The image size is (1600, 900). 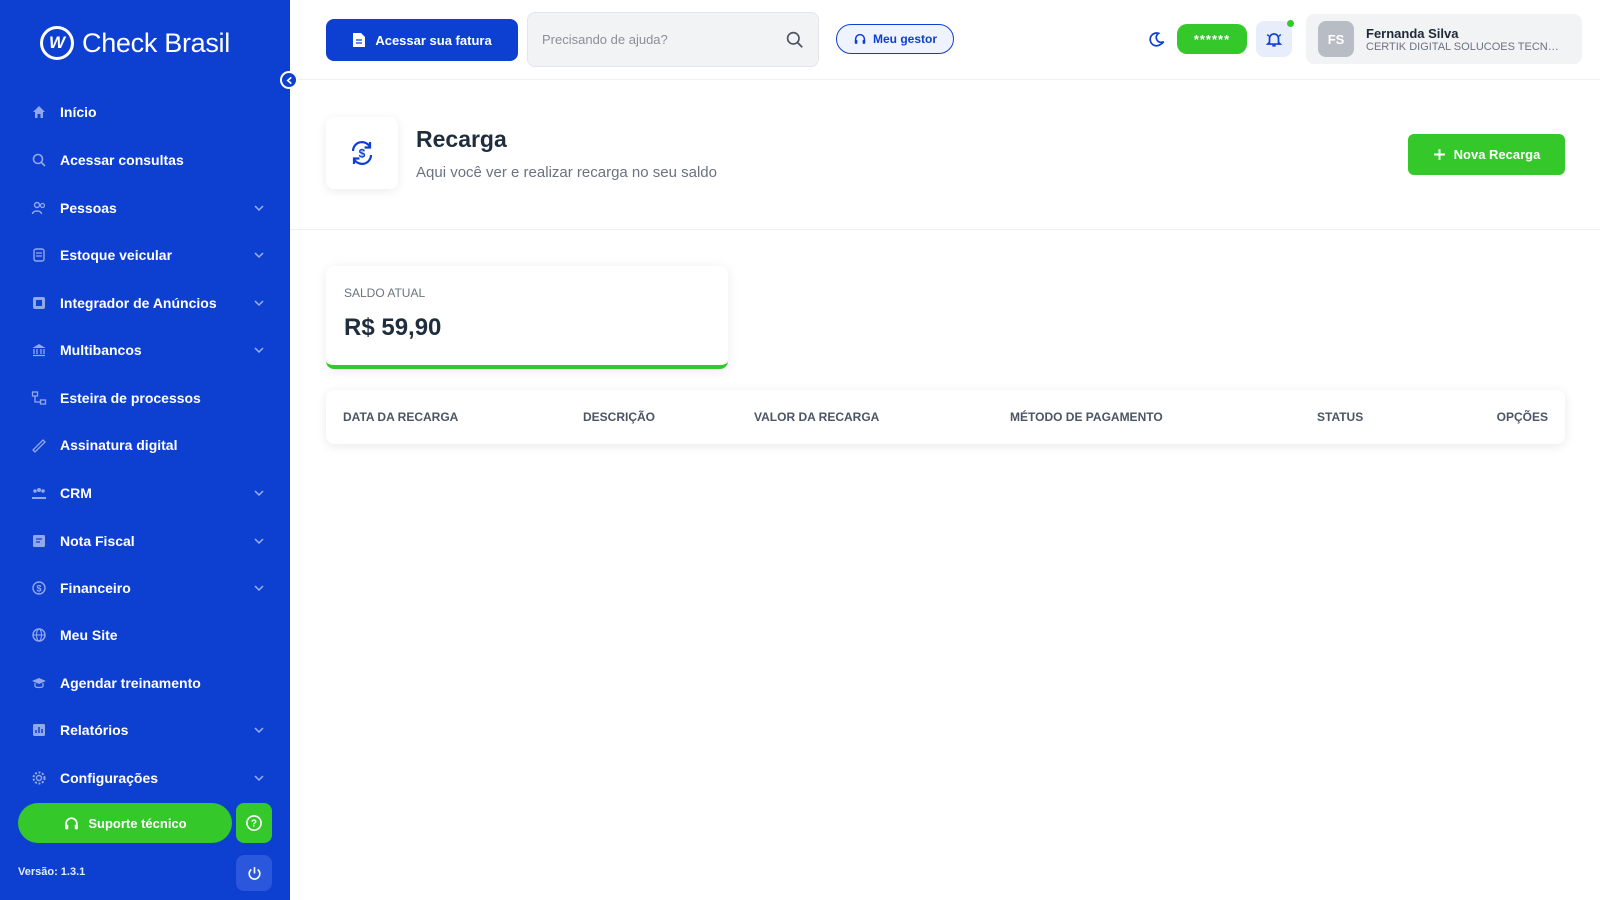 What do you see at coordinates (433, 40) in the screenshot?
I see `access-invoice-label: Acessar sua fatura` at bounding box center [433, 40].